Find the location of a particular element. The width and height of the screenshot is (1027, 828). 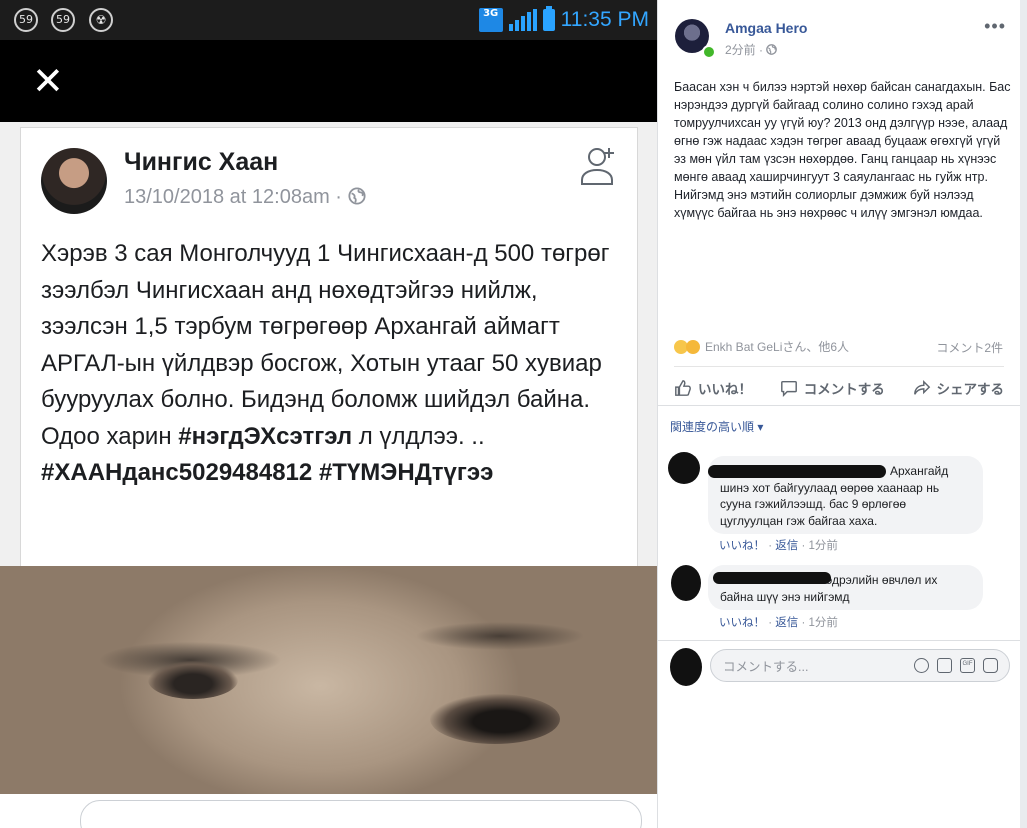

add-friend-icon is located at coordinates (600, 165).